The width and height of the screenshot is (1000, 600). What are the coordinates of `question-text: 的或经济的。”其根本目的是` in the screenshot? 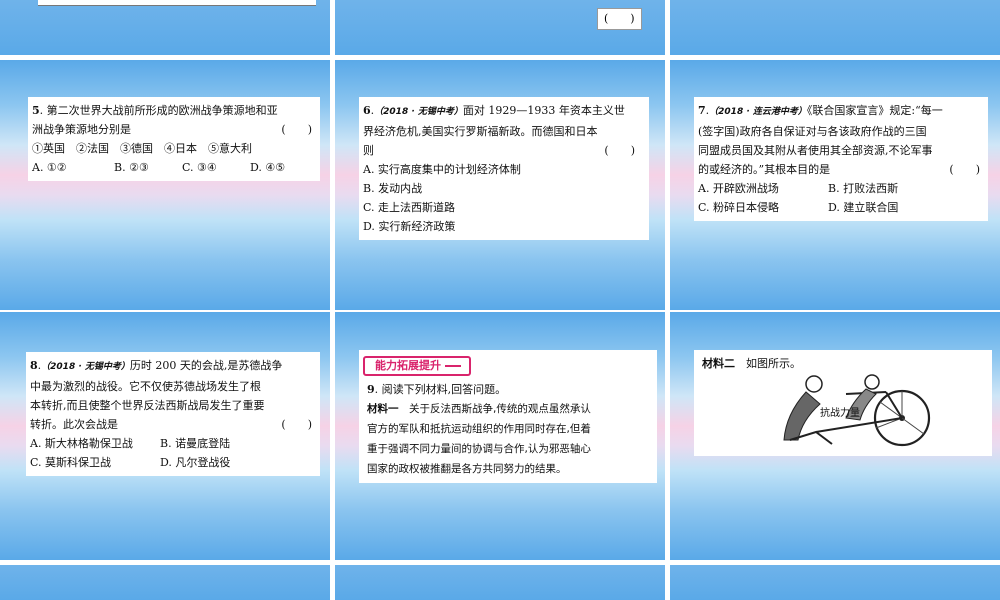 It's located at (764, 169).